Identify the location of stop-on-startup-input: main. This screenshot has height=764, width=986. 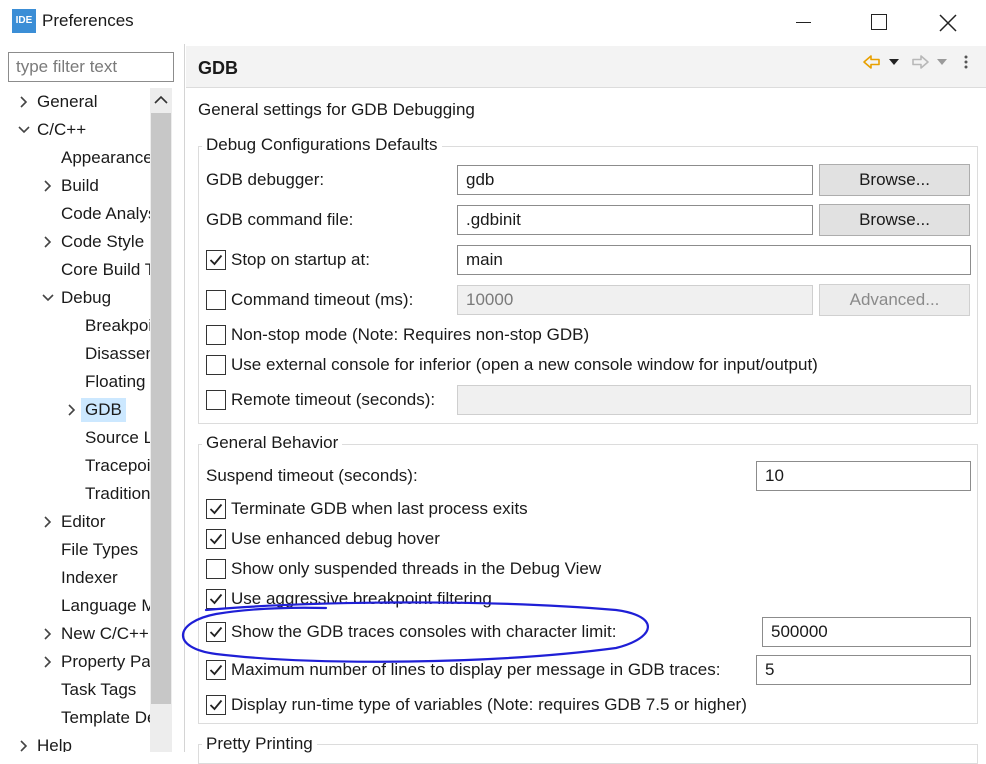
(714, 260).